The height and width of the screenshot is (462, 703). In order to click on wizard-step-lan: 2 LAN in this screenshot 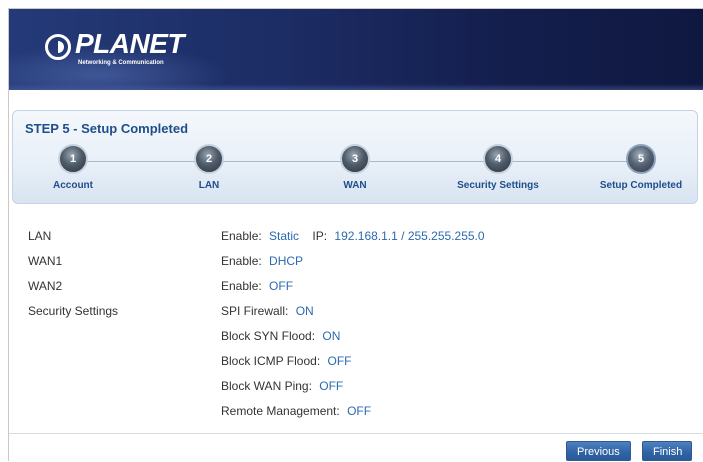, I will do `click(209, 167)`.